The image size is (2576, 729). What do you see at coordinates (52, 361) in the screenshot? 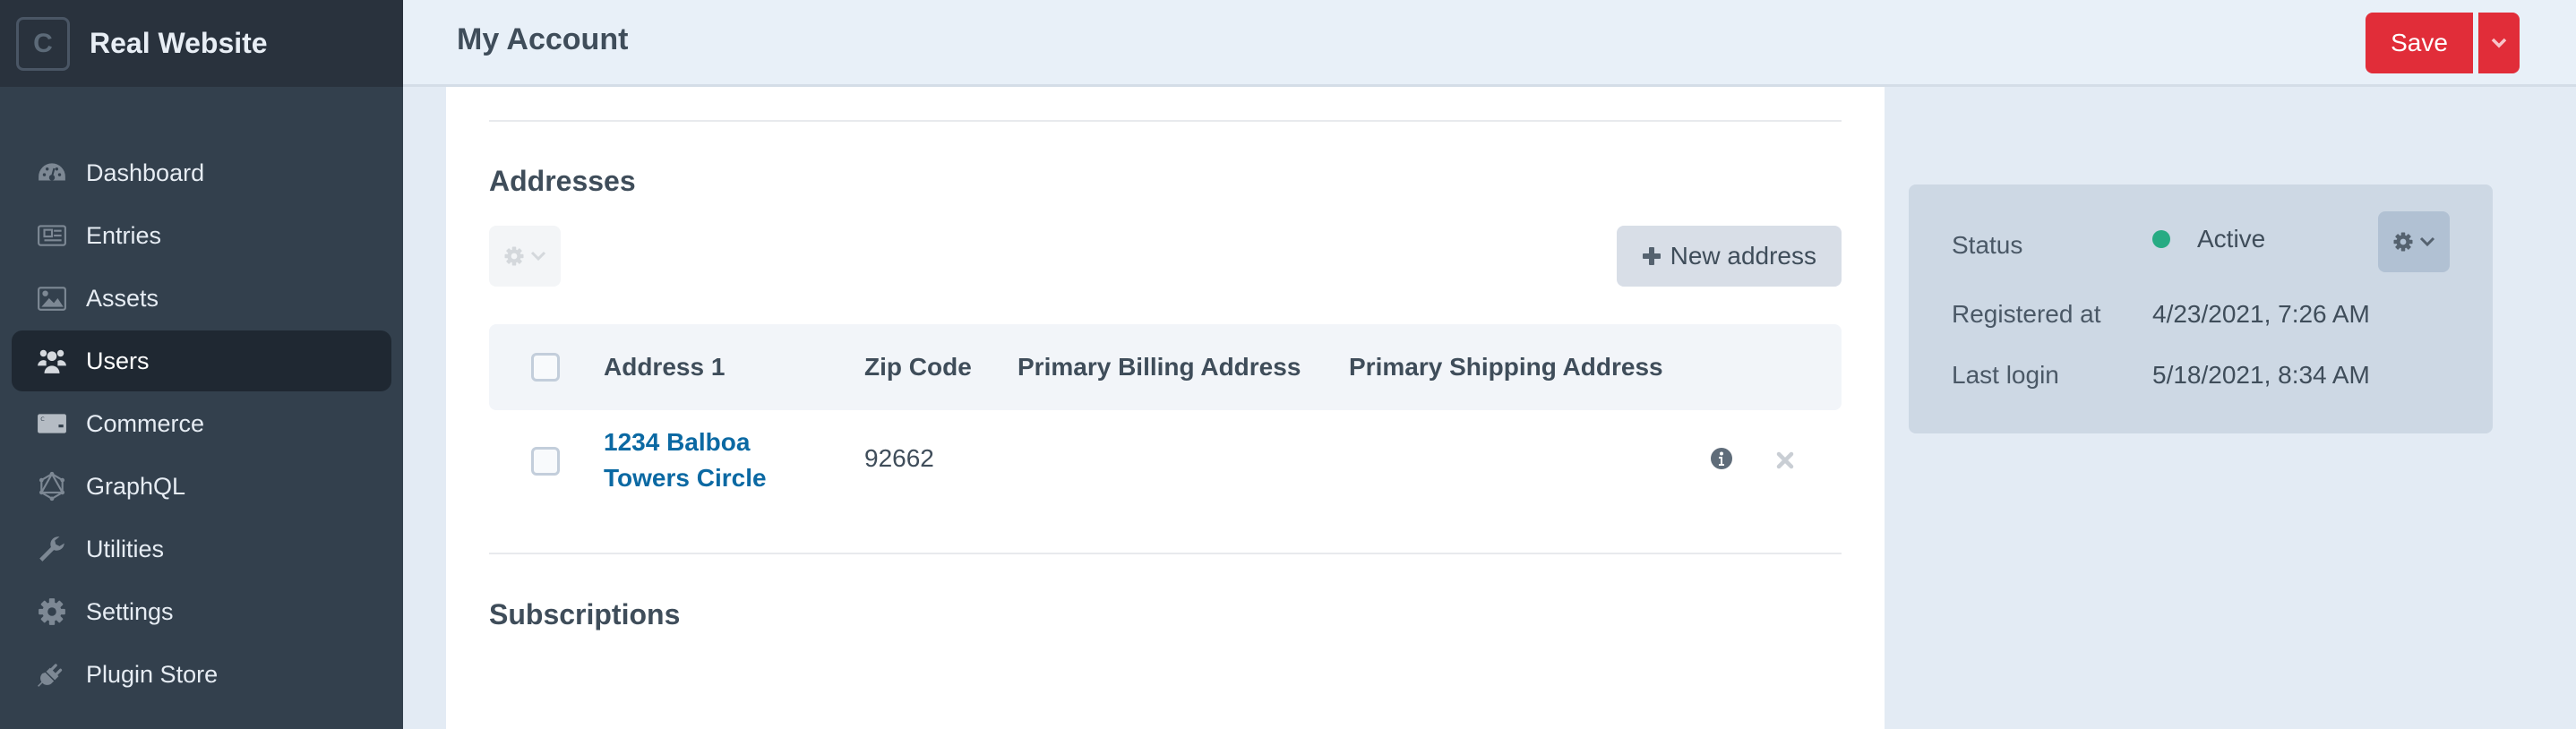
I see `users-icon` at bounding box center [52, 361].